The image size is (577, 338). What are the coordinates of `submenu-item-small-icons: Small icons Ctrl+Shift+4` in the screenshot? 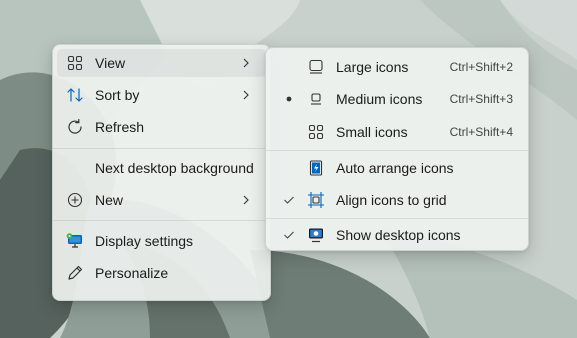 It's located at (397, 132).